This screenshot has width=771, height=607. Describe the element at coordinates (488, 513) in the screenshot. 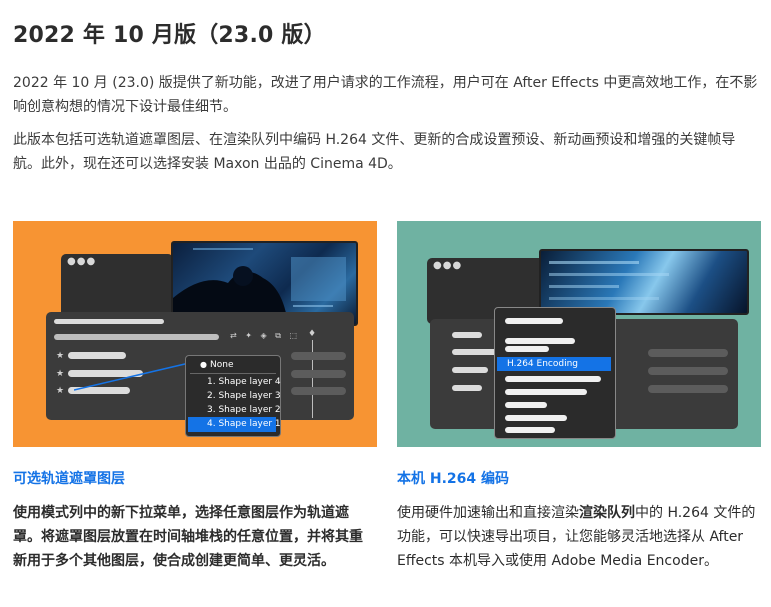

I see `feature-desc-part: 使用硬件加速输出和直接渲染` at that location.